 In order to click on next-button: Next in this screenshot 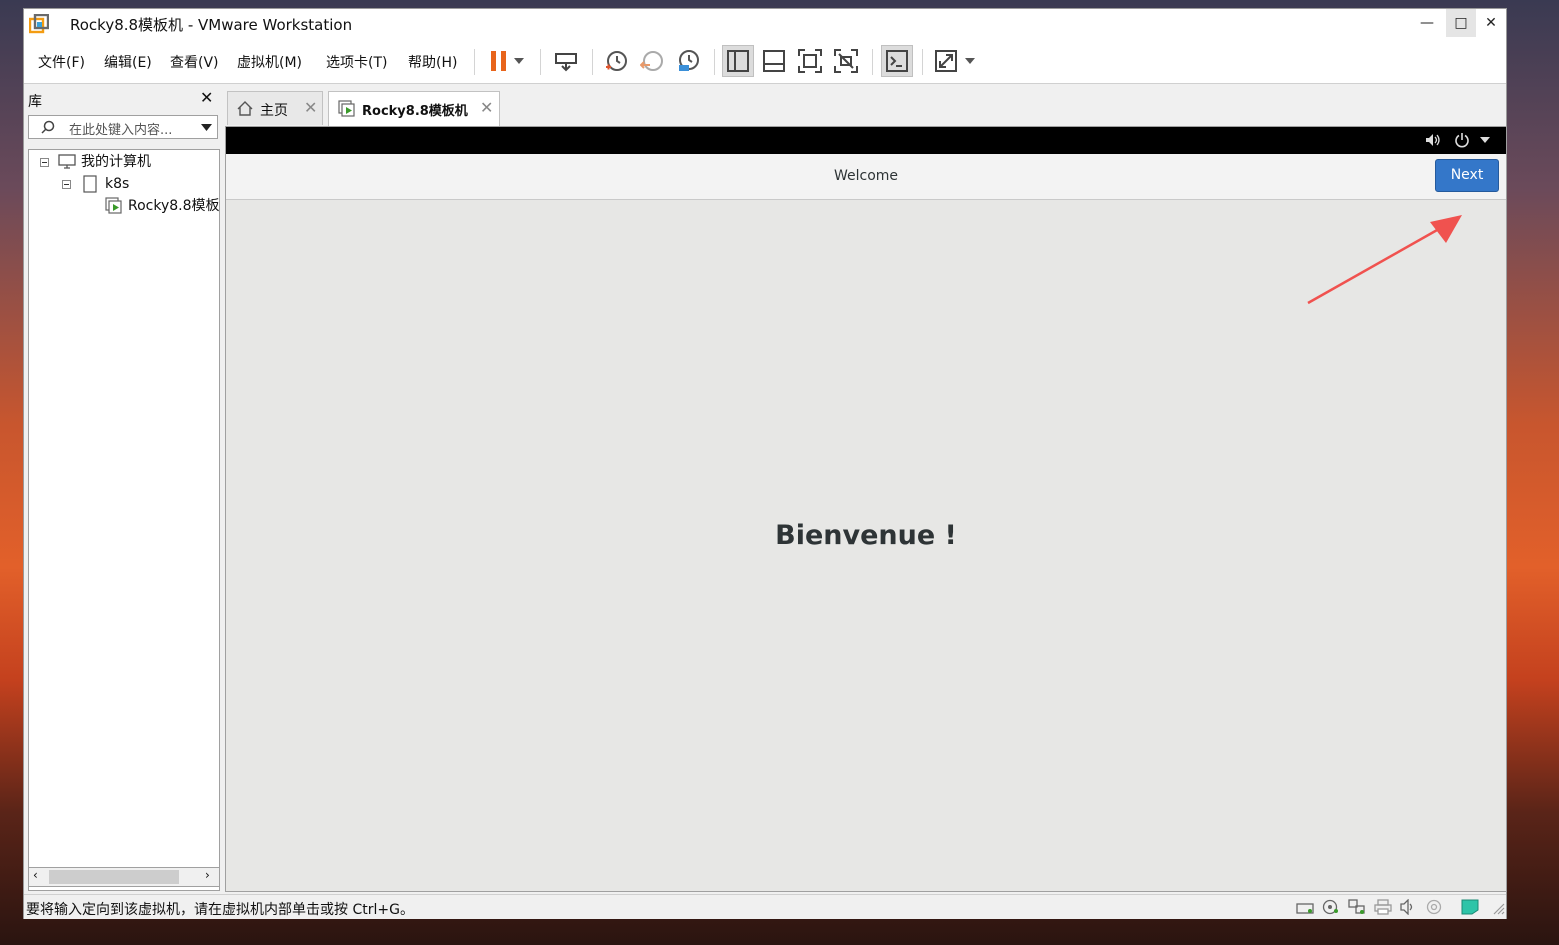, I will do `click(1467, 175)`.